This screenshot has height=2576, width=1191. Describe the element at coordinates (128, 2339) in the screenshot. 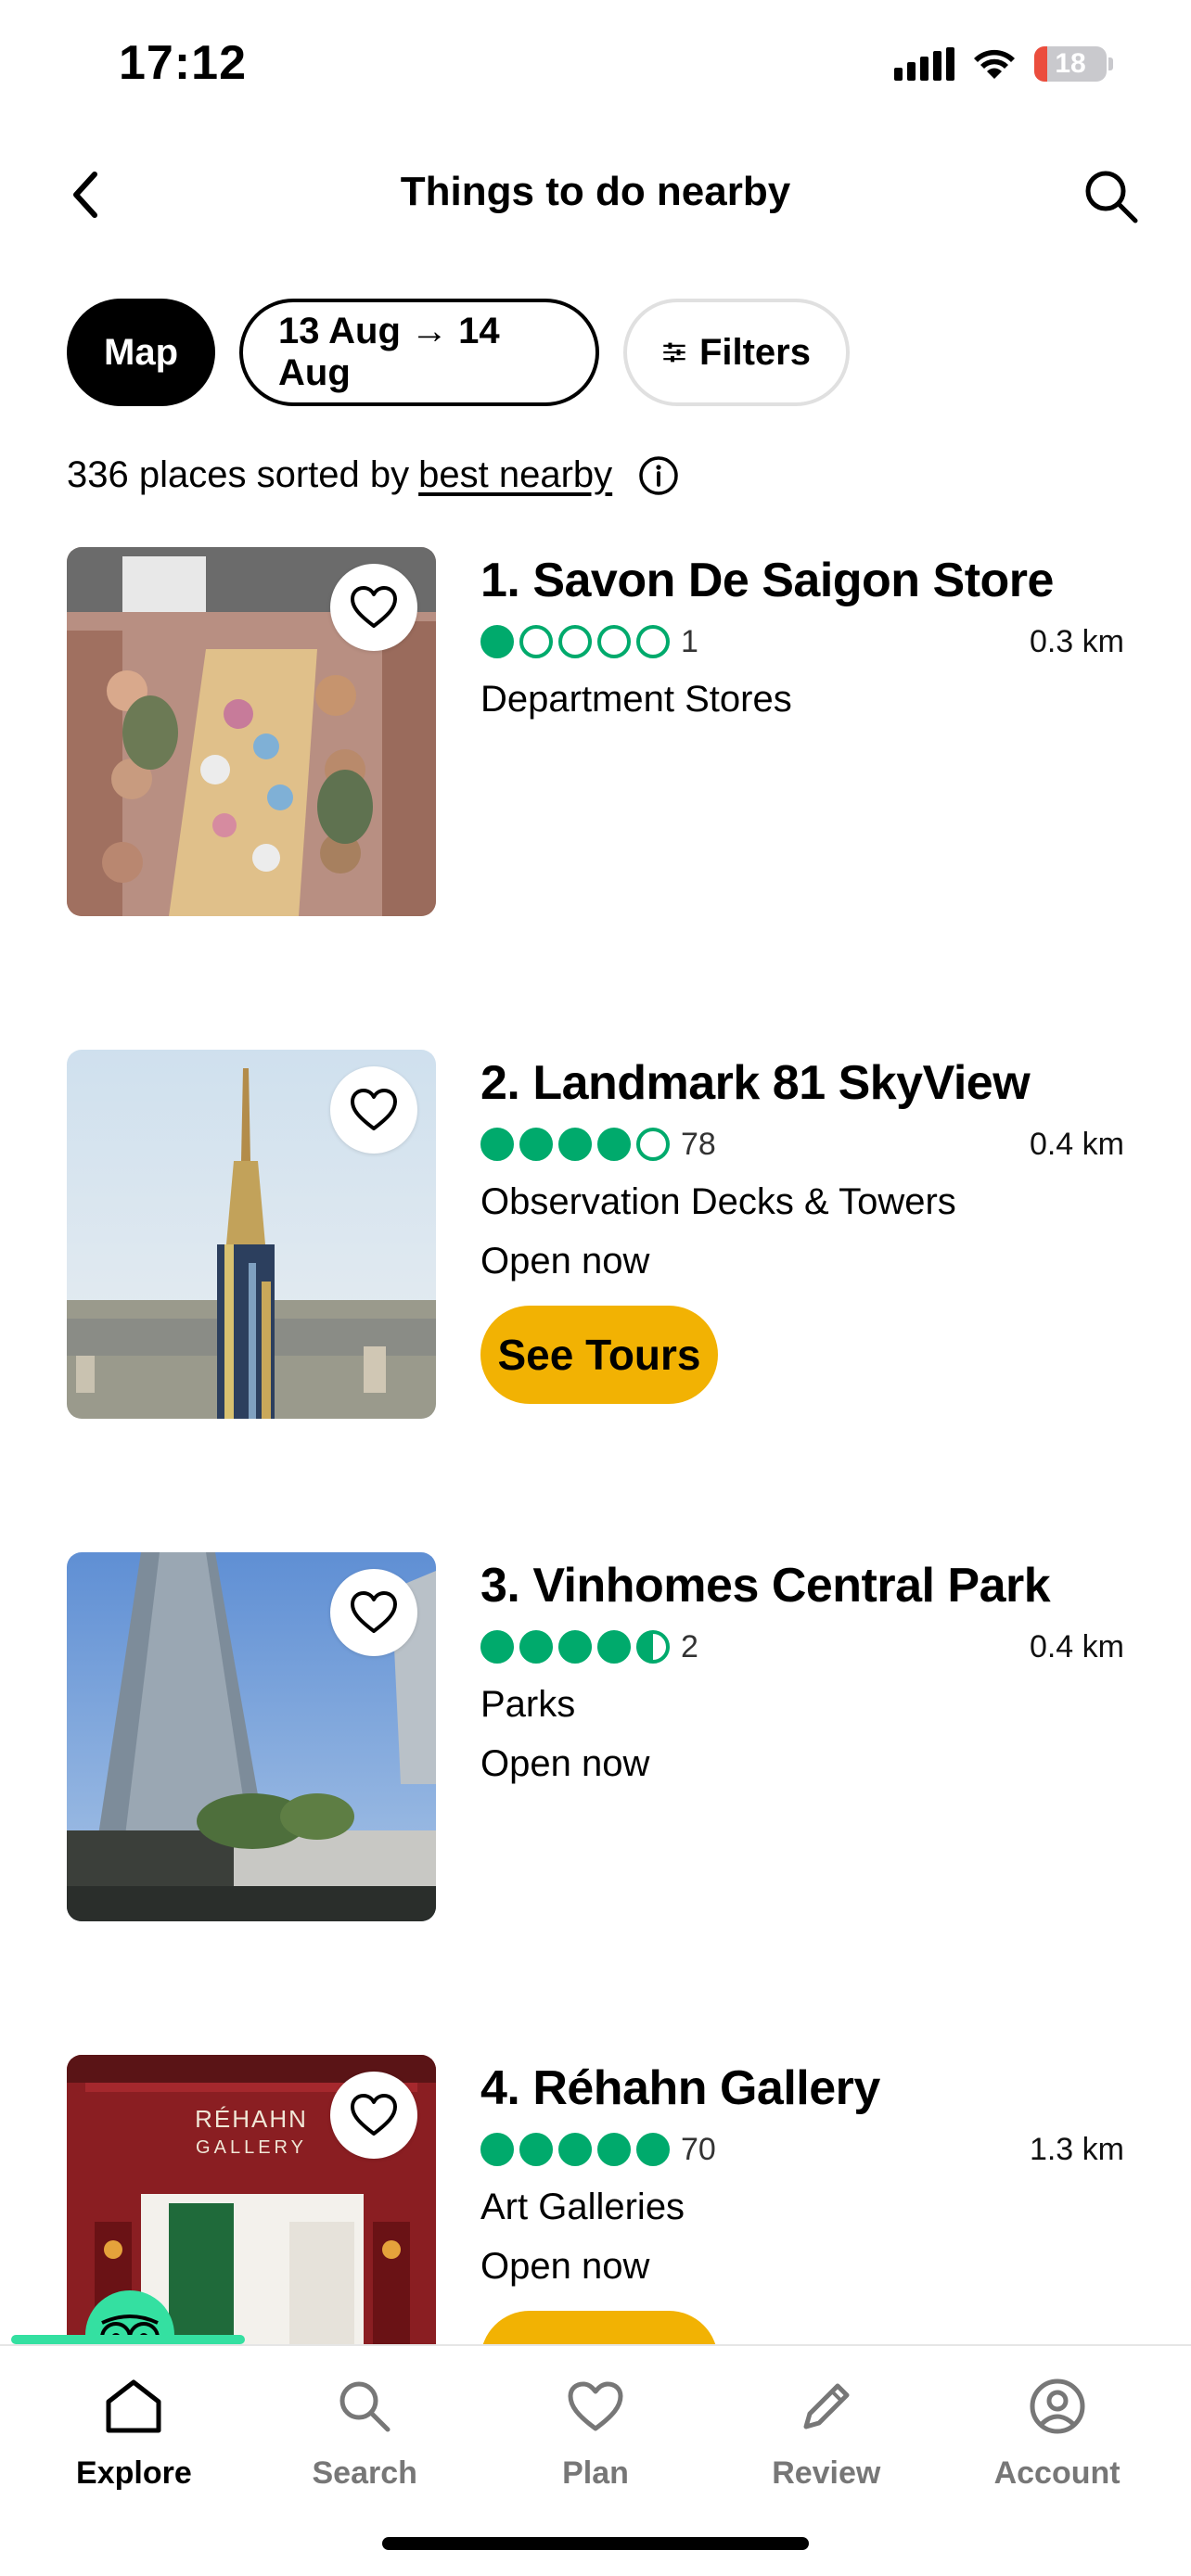

I see `active-tab-indicator` at that location.